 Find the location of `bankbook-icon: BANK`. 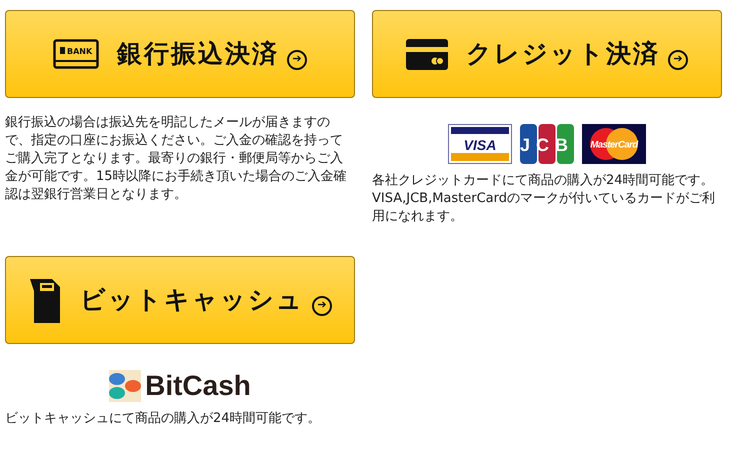

bankbook-icon: BANK is located at coordinates (76, 54).